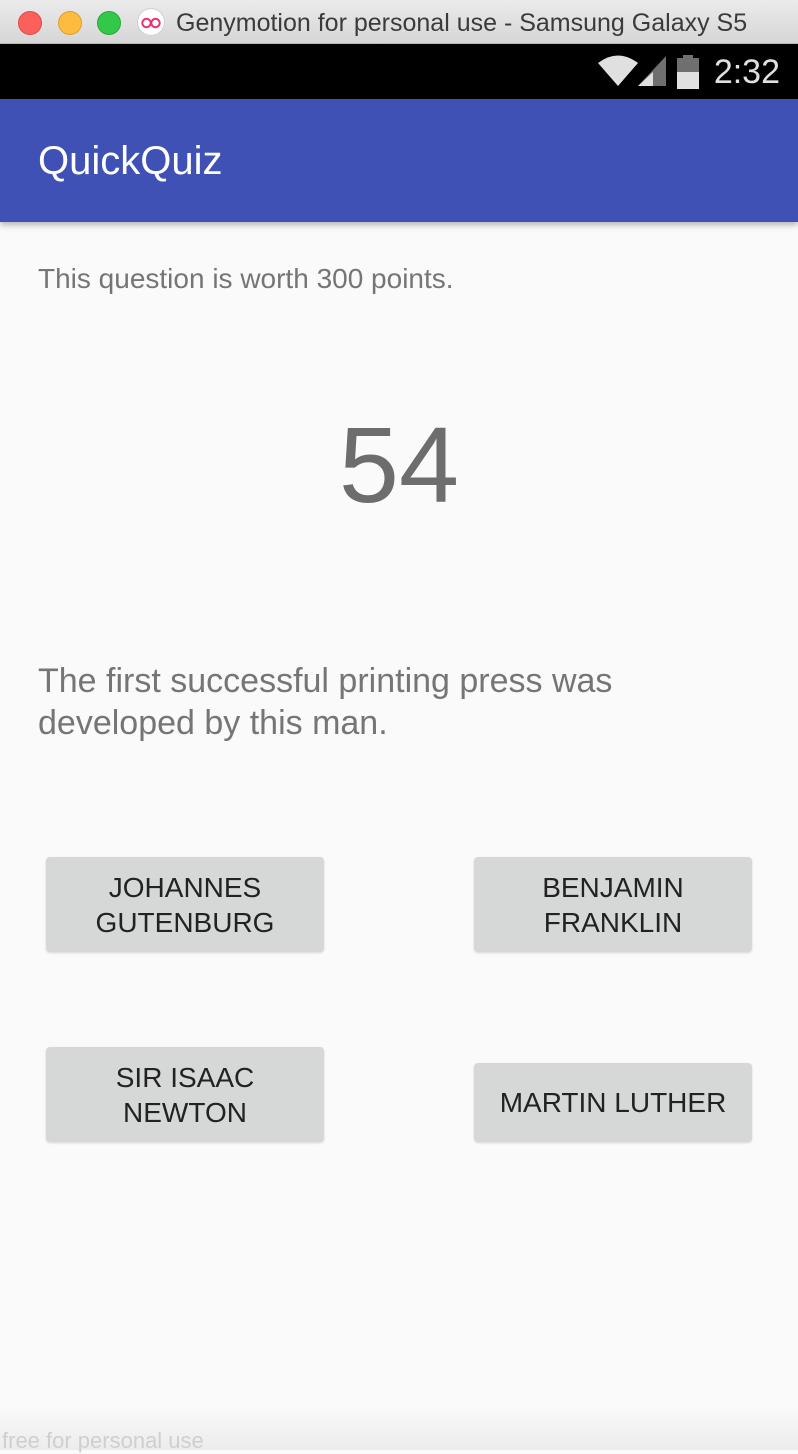 Image resolution: width=798 pixels, height=1454 pixels. Describe the element at coordinates (70, 23) in the screenshot. I see `window-minimize-button` at that location.